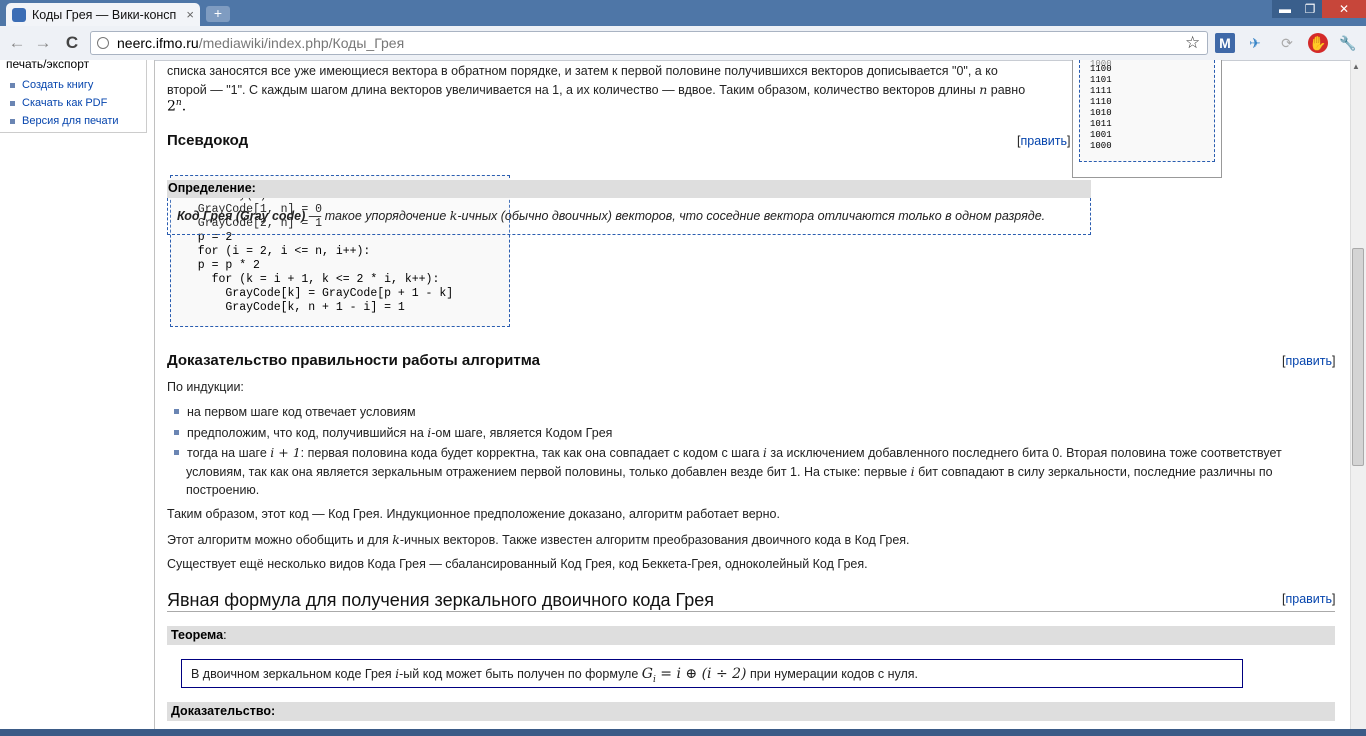  What do you see at coordinates (277, 251) in the screenshot?
I see `code-line: for (i = 2, i <= n, i++):` at bounding box center [277, 251].